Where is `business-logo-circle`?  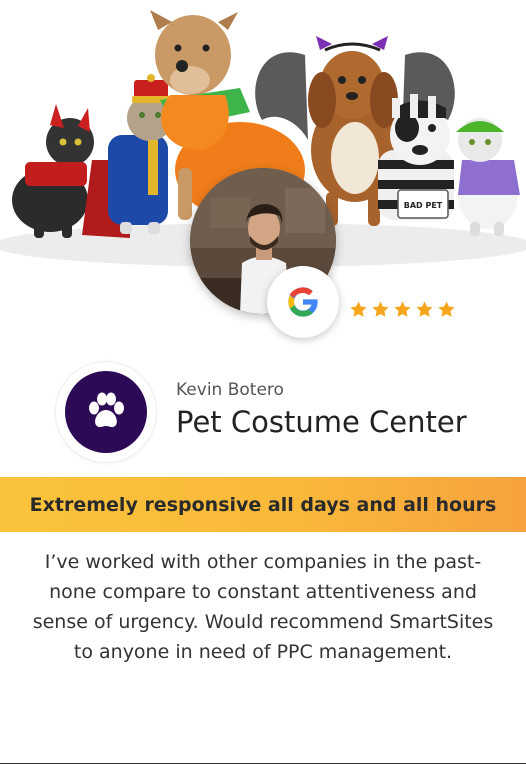 business-logo-circle is located at coordinates (106, 412).